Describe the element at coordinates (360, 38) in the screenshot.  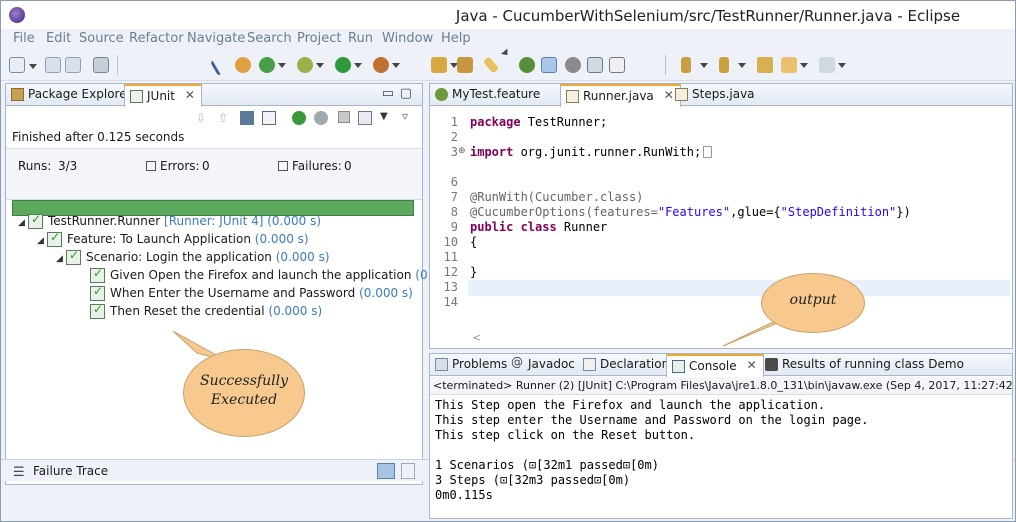
I see `menu-run: Run` at that location.